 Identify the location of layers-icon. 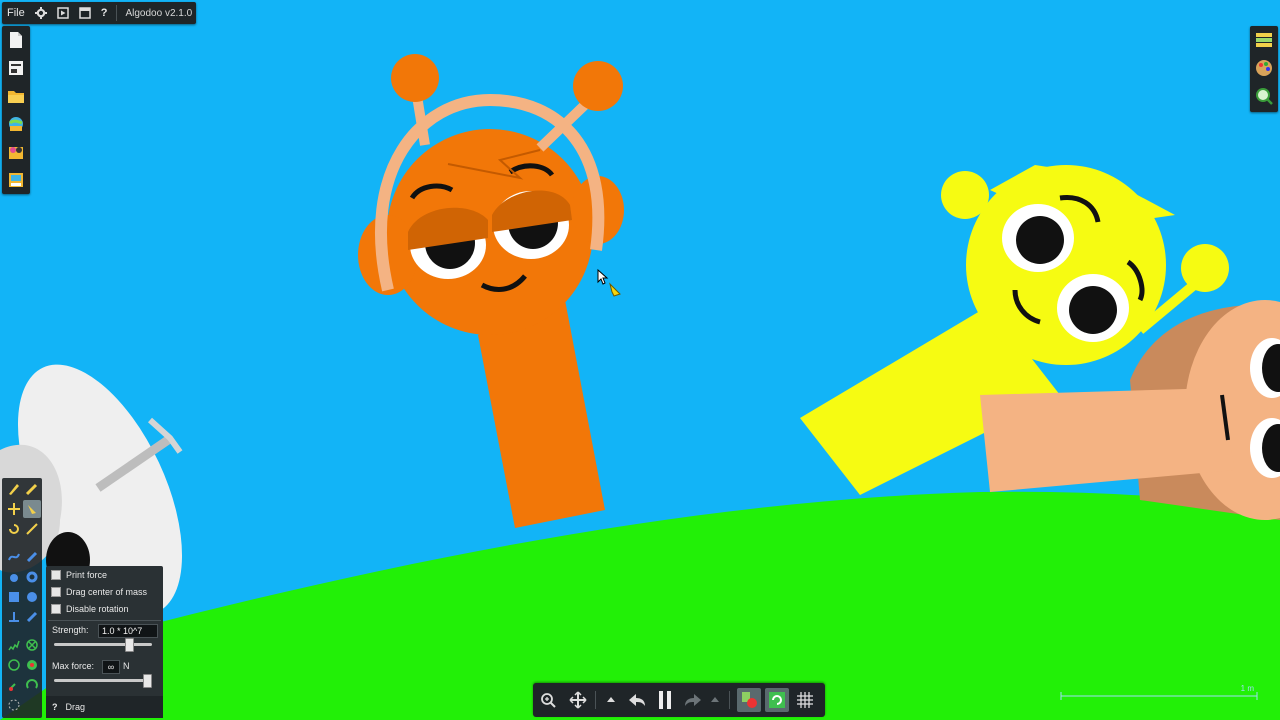
(1264, 40).